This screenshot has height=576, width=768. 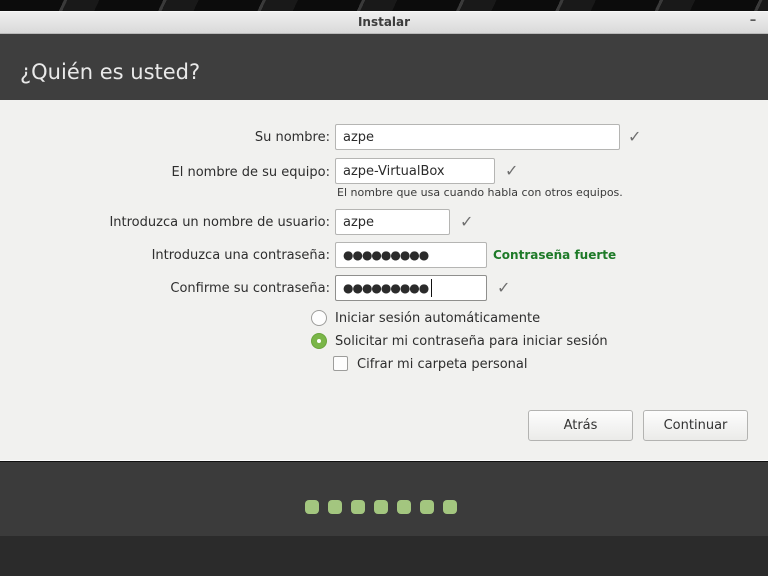 I want to click on confirm-password-input, so click(x=411, y=288).